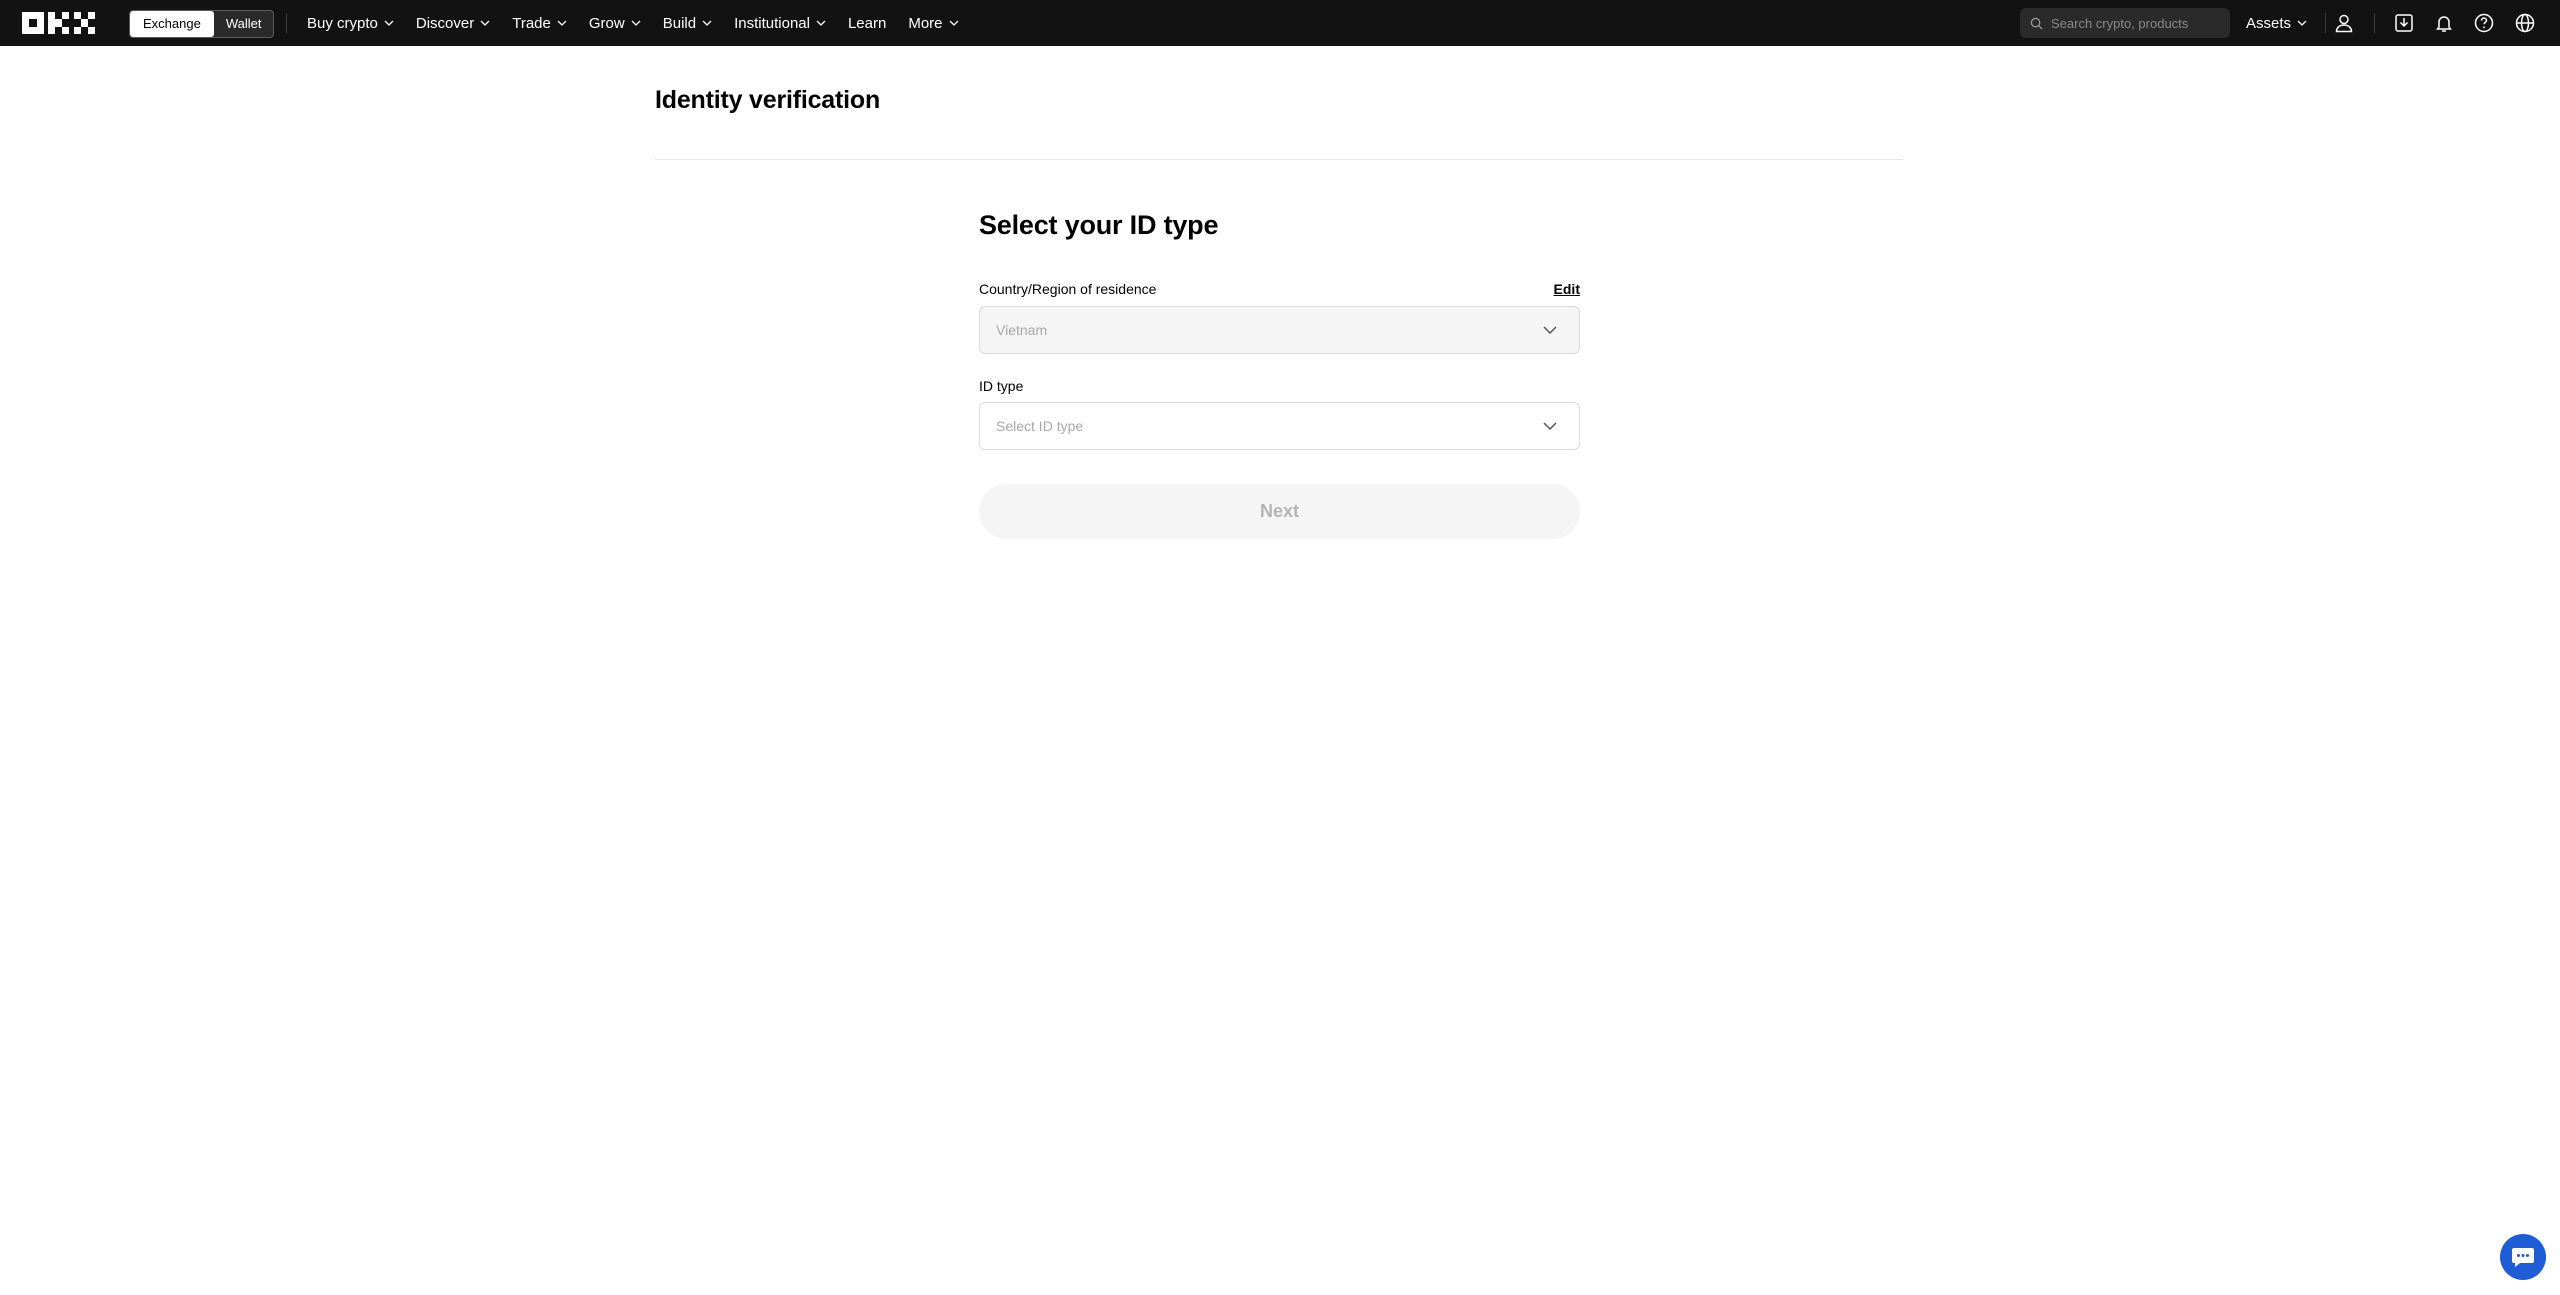 The height and width of the screenshot is (1295, 2560). Describe the element at coordinates (2269, 23) in the screenshot. I see `assets-label: Assets` at that location.